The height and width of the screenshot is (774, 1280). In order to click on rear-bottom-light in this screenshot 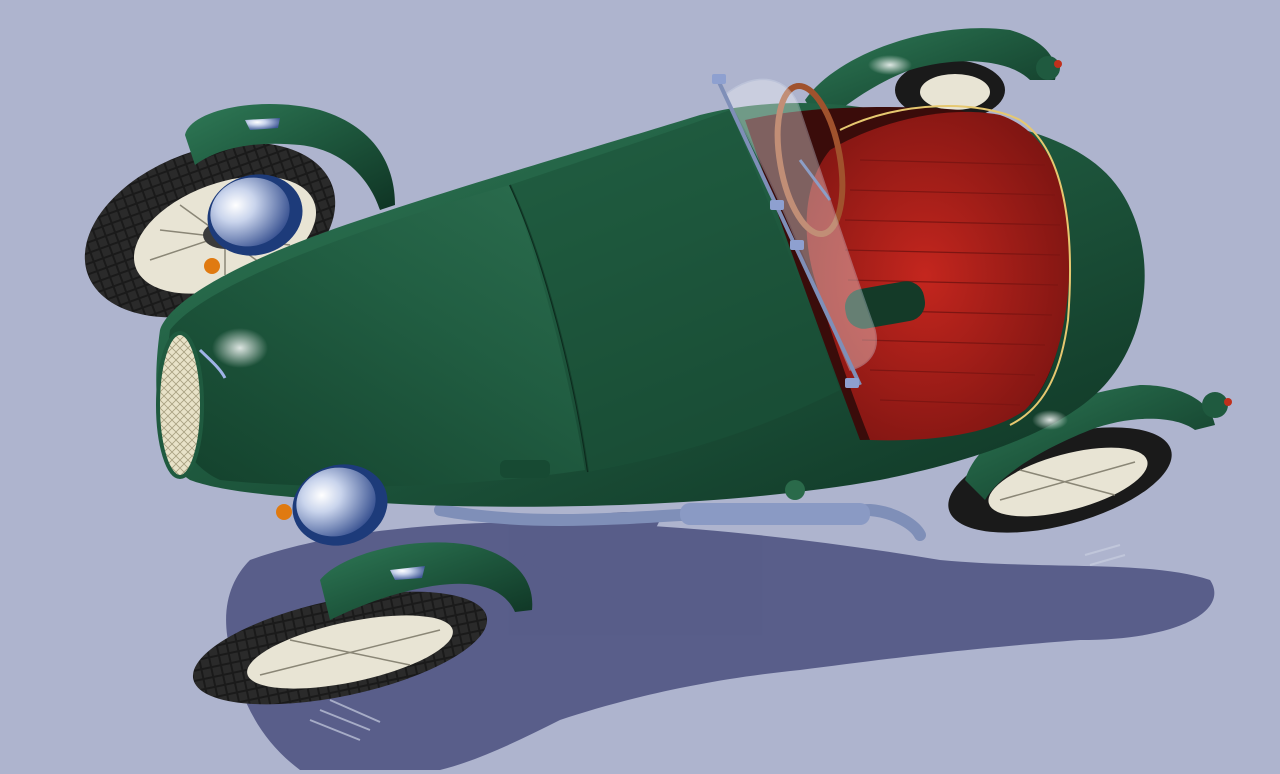, I will do `click(1215, 405)`.